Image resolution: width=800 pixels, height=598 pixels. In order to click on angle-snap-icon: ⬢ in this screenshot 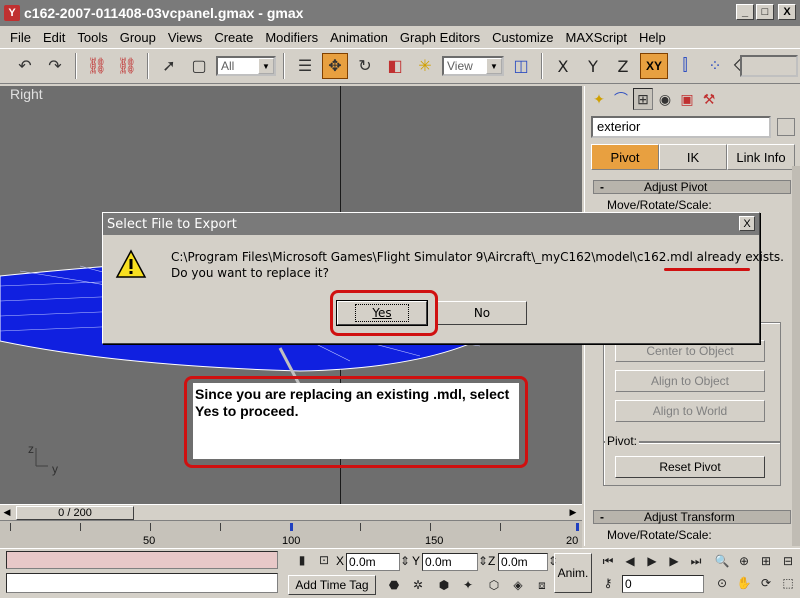, I will do `click(444, 585)`.